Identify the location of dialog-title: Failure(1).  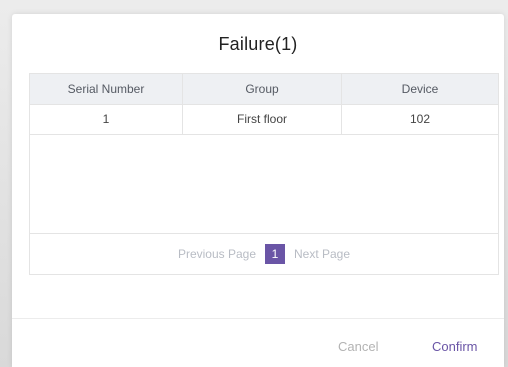
(258, 44).